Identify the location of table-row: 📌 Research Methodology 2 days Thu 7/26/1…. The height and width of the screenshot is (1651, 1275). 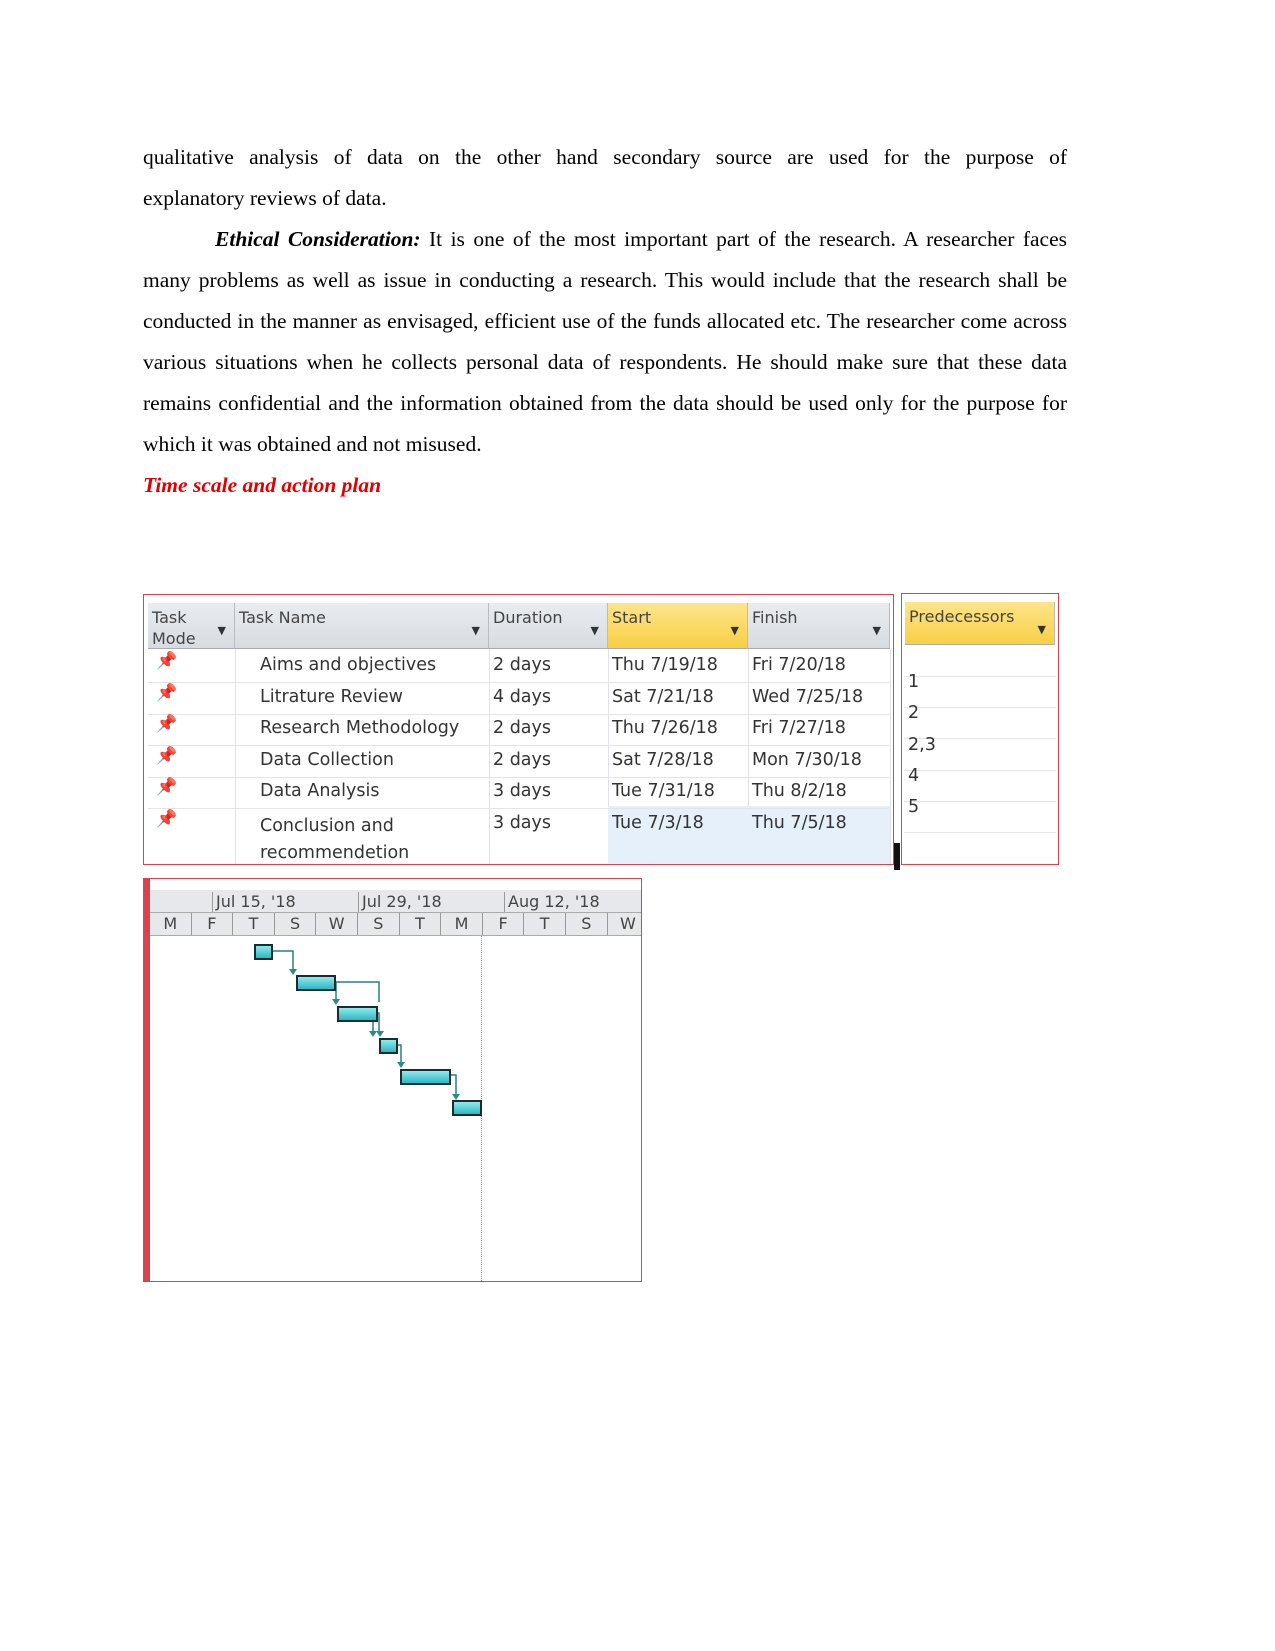
(518, 730).